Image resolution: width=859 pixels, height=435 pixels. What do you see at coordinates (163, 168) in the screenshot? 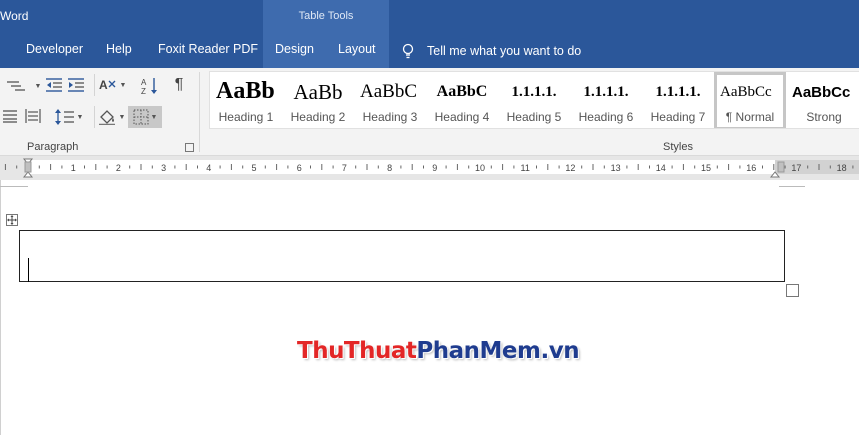
I see `ruler-label: 3` at bounding box center [163, 168].